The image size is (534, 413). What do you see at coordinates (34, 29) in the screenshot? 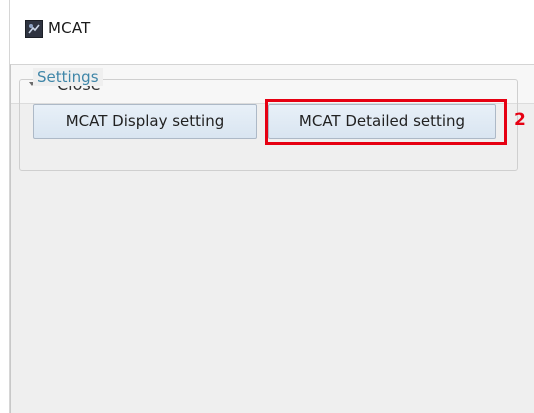
I see `mcat-app-icon` at bounding box center [34, 29].